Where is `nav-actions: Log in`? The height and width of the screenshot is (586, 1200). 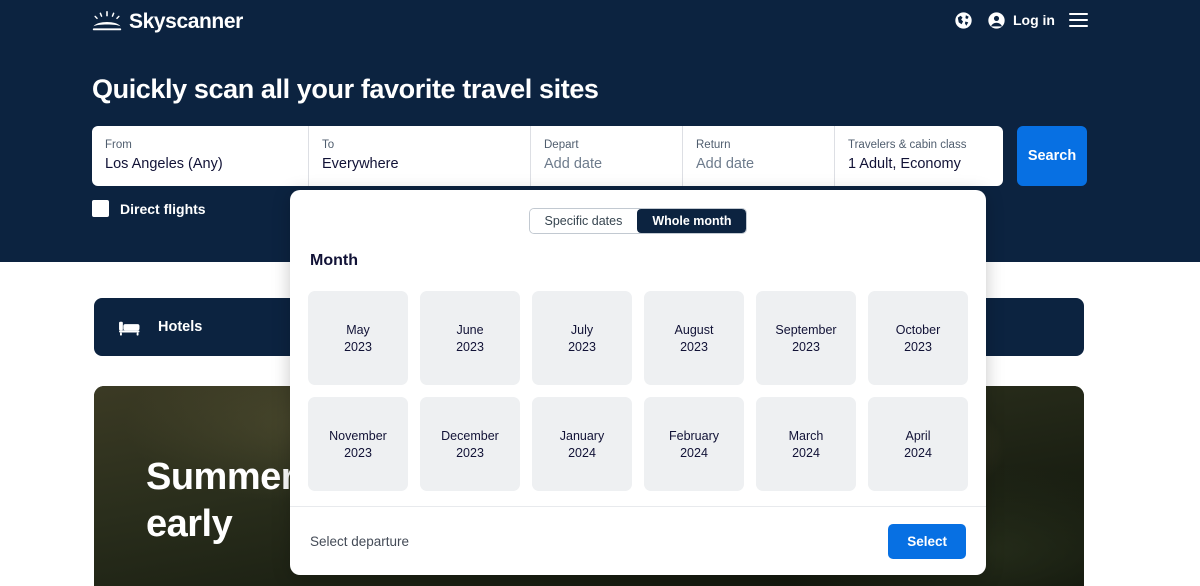
nav-actions: Log in is located at coordinates (1021, 20).